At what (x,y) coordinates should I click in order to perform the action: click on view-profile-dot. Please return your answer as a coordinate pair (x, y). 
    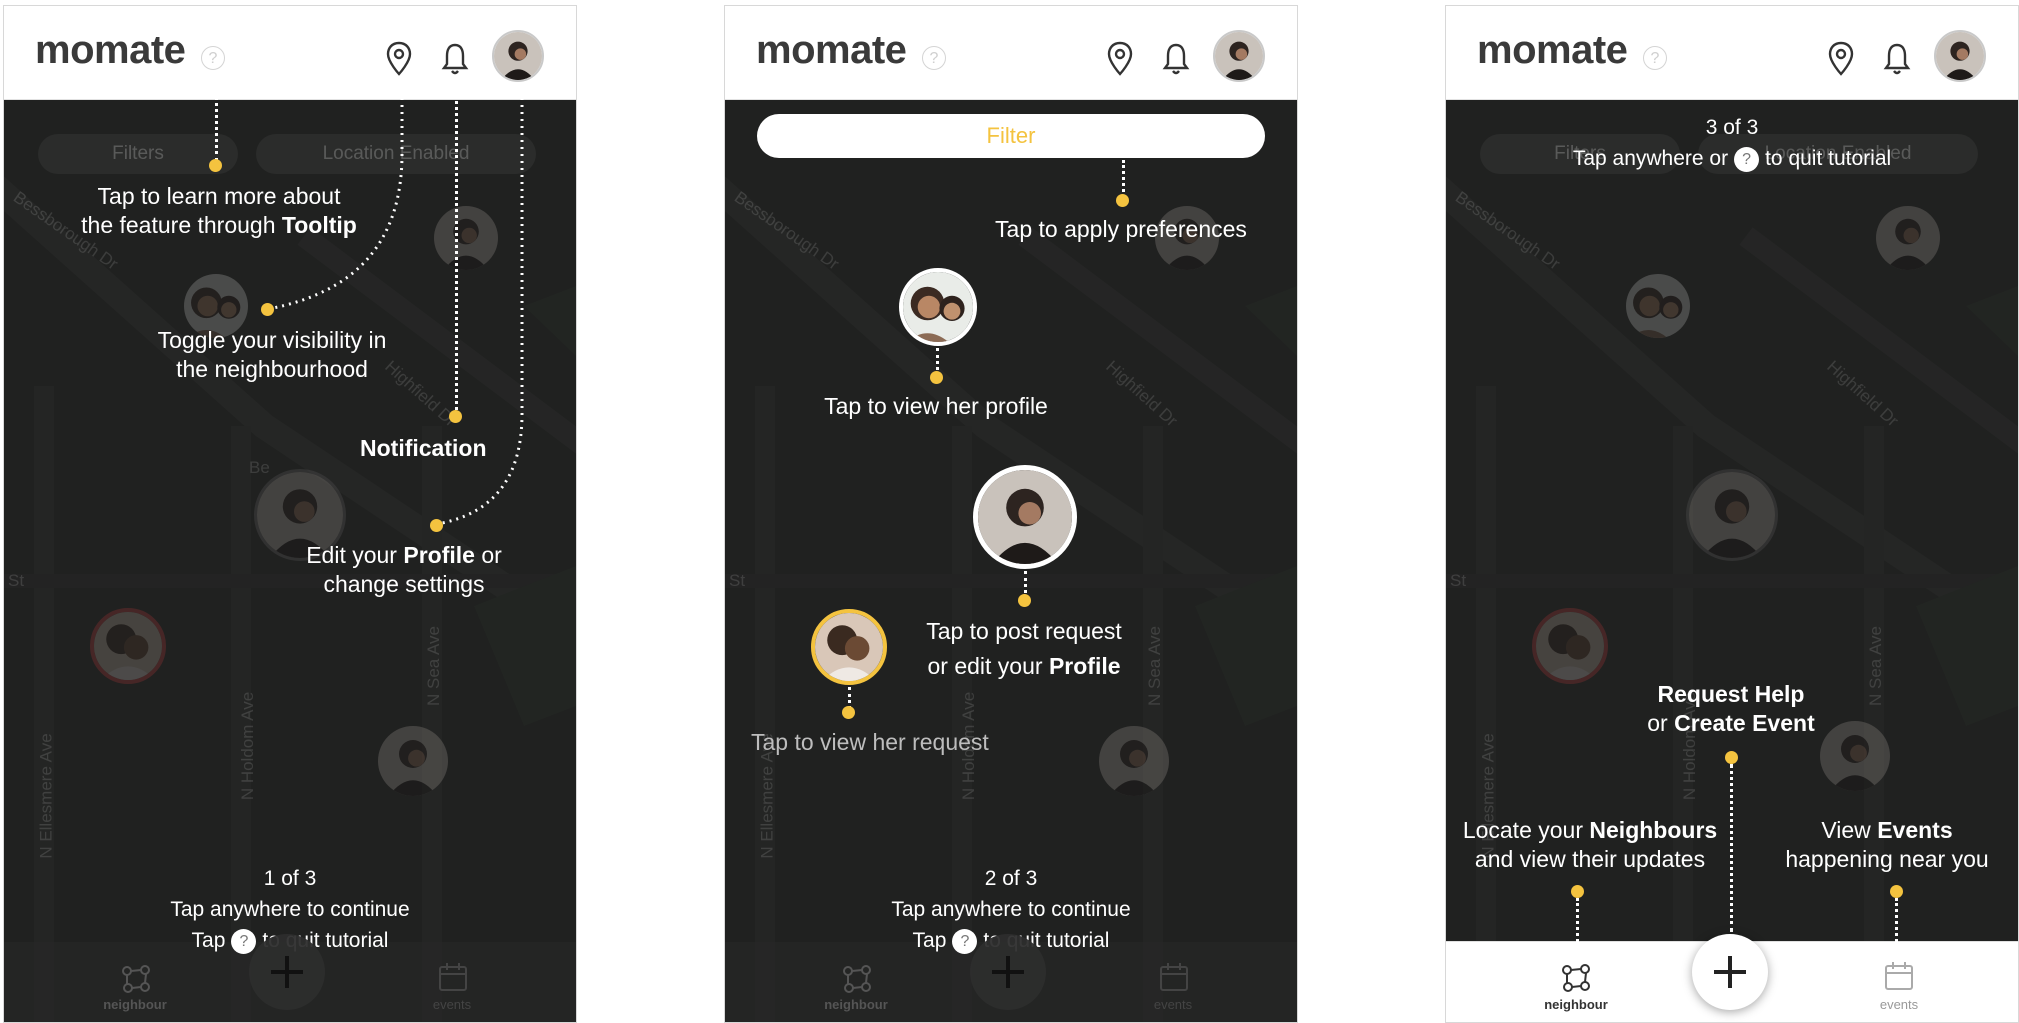
    Looking at the image, I should click on (936, 377).